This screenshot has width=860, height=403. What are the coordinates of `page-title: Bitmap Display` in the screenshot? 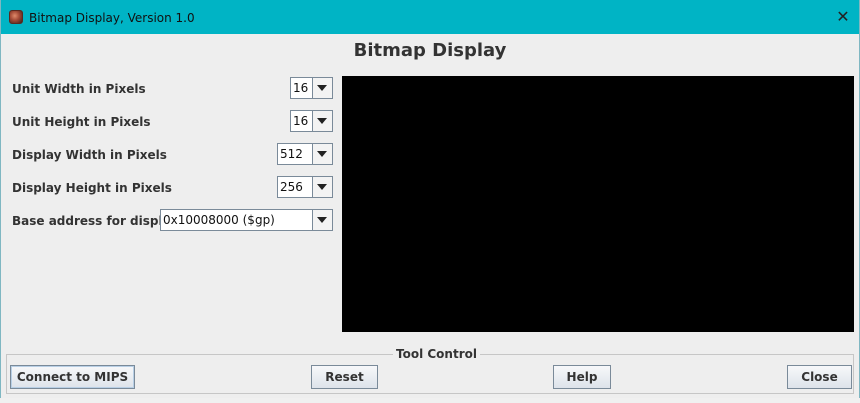 It's located at (430, 50).